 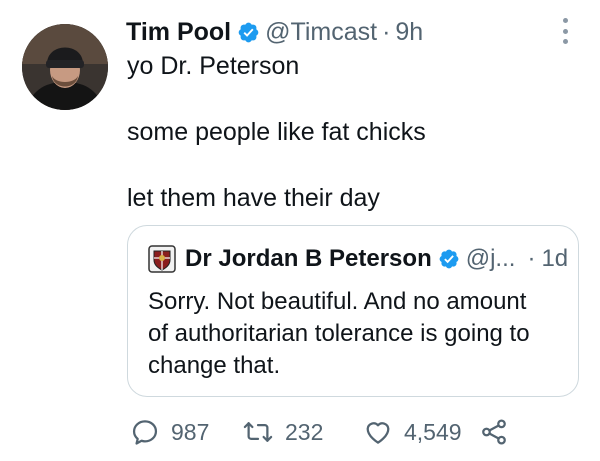 What do you see at coordinates (565, 31) in the screenshot?
I see `more-vertical-icon` at bounding box center [565, 31].